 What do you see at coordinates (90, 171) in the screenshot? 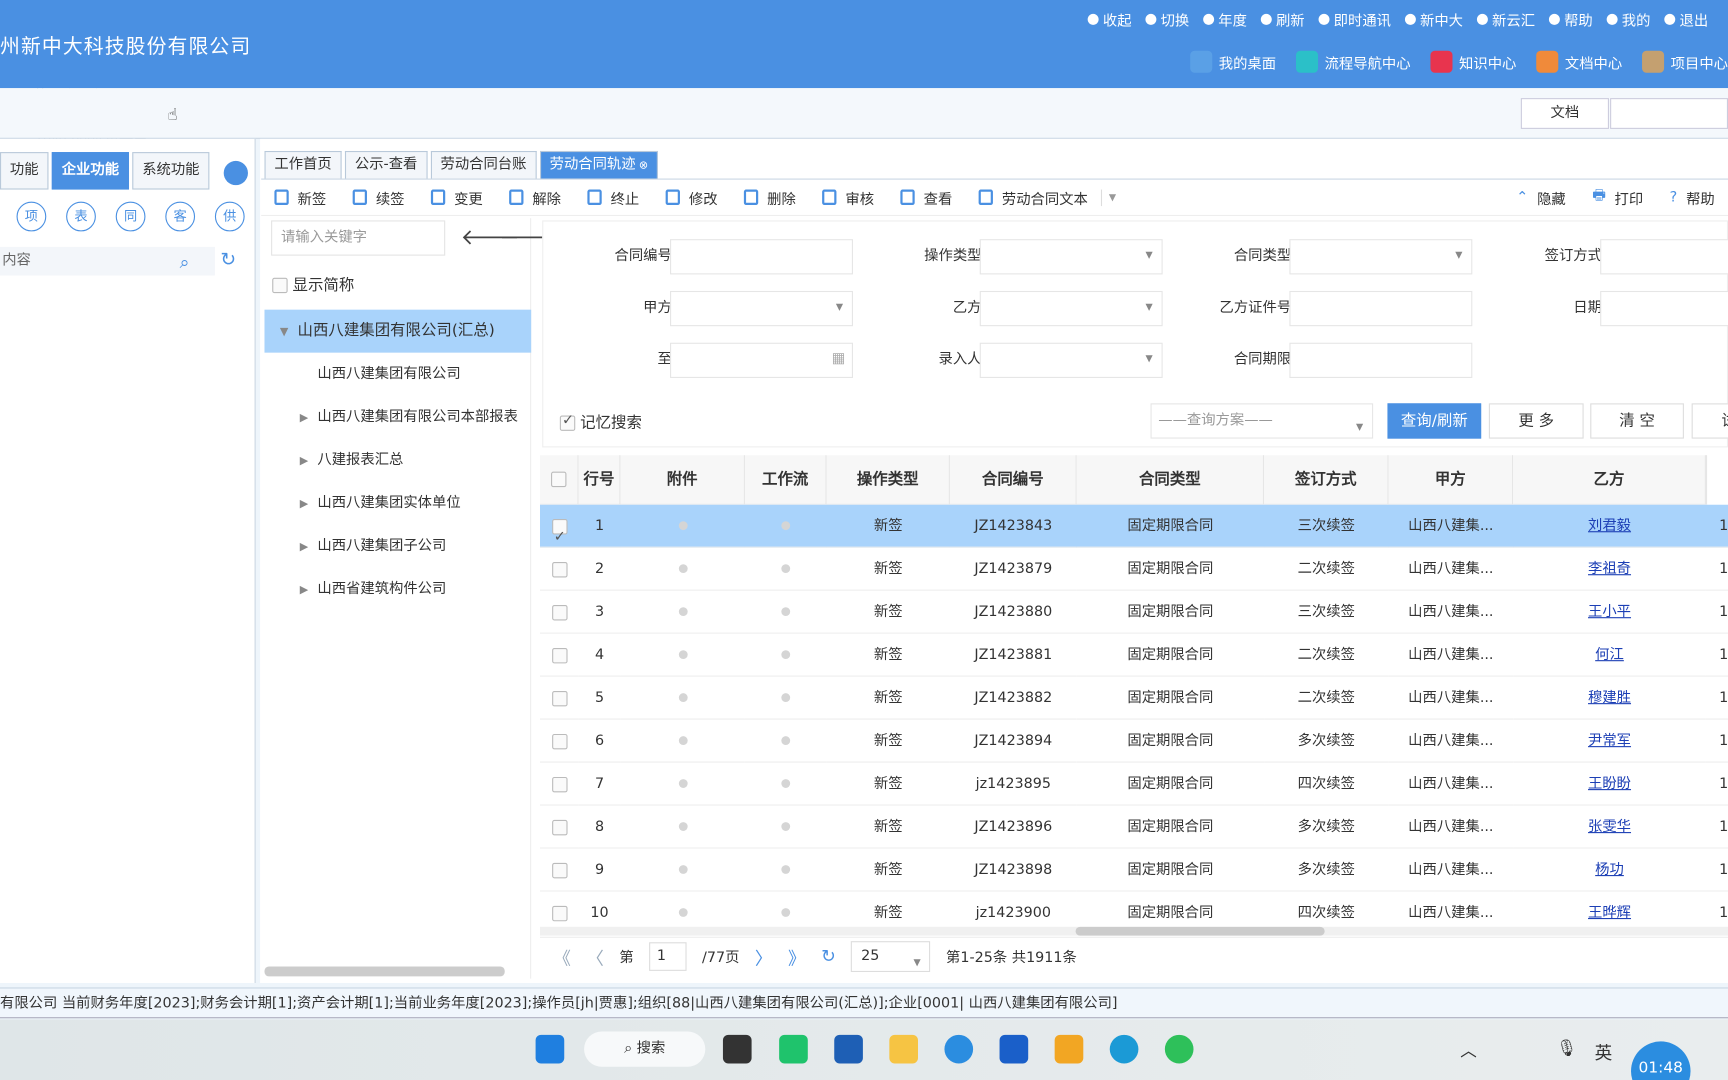
I see `sidebar-tab: 企业功能` at bounding box center [90, 171].